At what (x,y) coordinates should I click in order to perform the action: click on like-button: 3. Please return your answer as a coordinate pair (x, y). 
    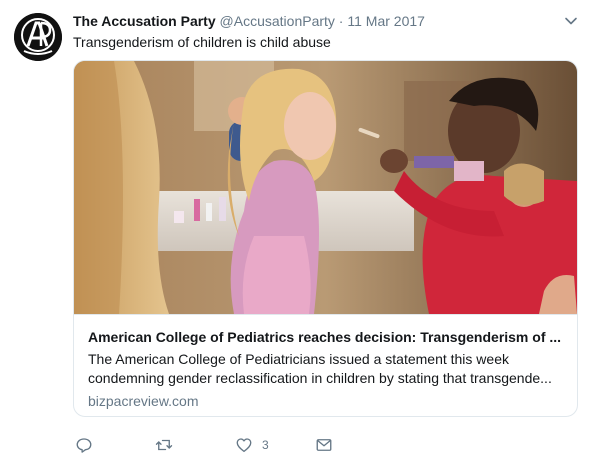
    Looking at the image, I should click on (252, 445).